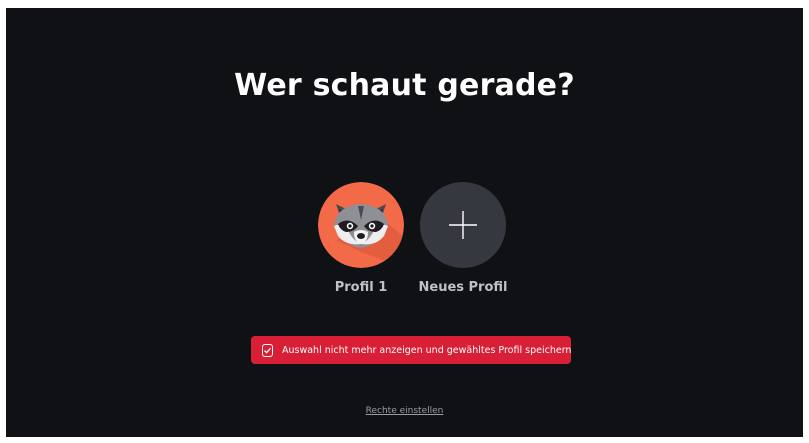  I want to click on raccoon-icon, so click(361, 225).